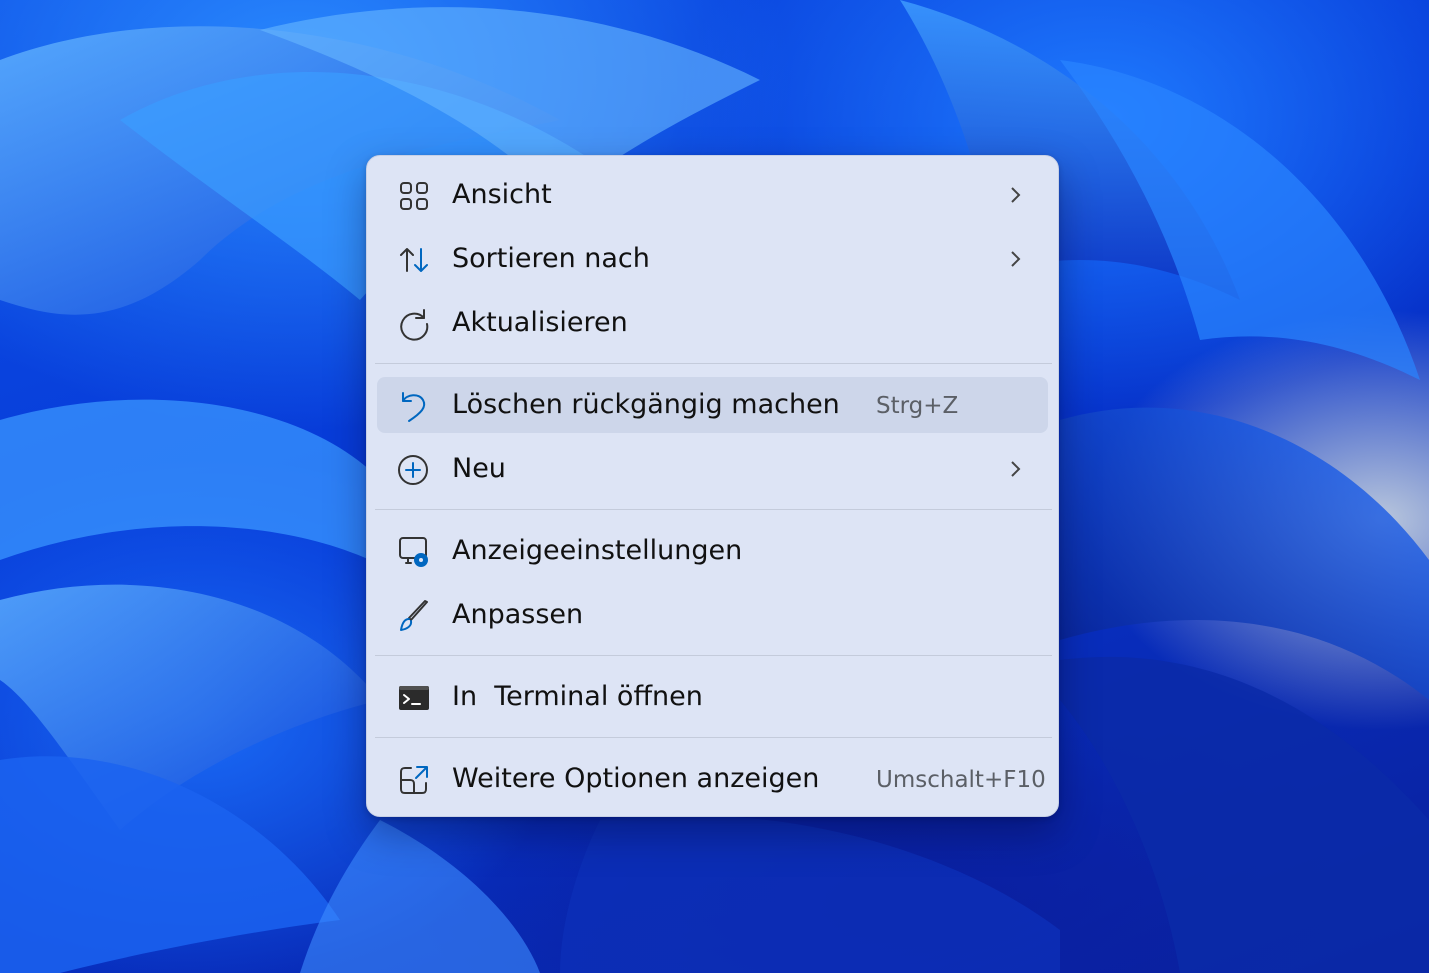  I want to click on menu-item-anzeigeeinstellungen: Anzeigeeinstellungen, so click(712, 551).